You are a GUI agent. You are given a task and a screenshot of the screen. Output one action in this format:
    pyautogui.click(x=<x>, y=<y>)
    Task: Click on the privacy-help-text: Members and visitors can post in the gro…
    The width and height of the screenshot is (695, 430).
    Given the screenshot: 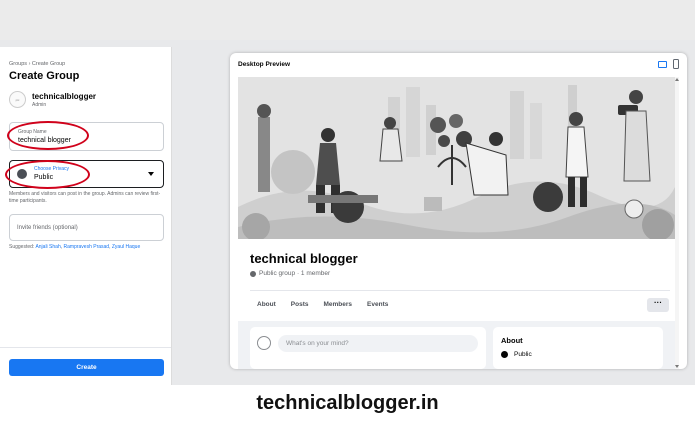 What is the action you would take?
    pyautogui.click(x=85, y=197)
    